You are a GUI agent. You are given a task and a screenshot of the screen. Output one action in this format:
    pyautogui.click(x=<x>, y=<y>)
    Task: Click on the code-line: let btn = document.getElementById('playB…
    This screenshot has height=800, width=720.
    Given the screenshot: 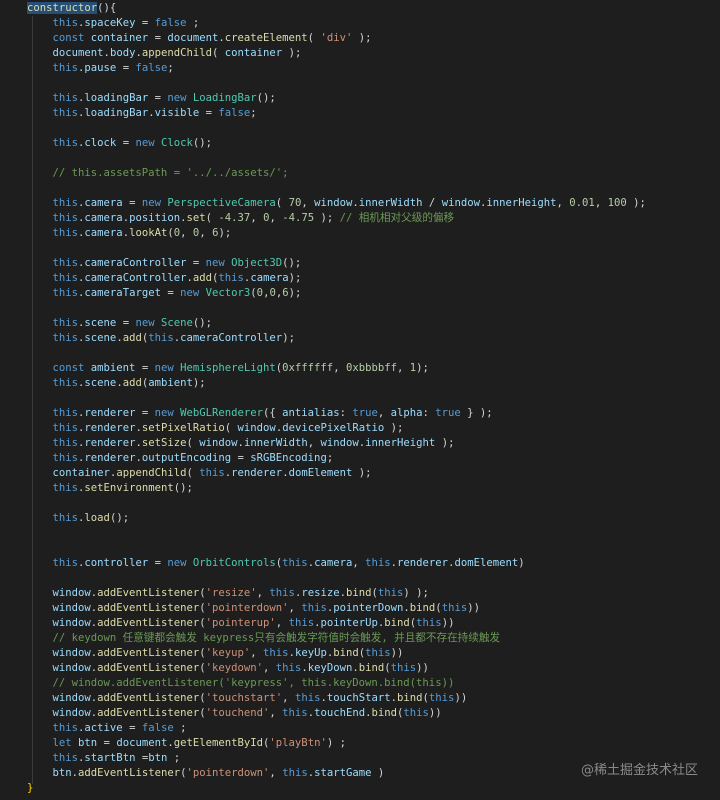 What is the action you would take?
    pyautogui.click(x=360, y=743)
    